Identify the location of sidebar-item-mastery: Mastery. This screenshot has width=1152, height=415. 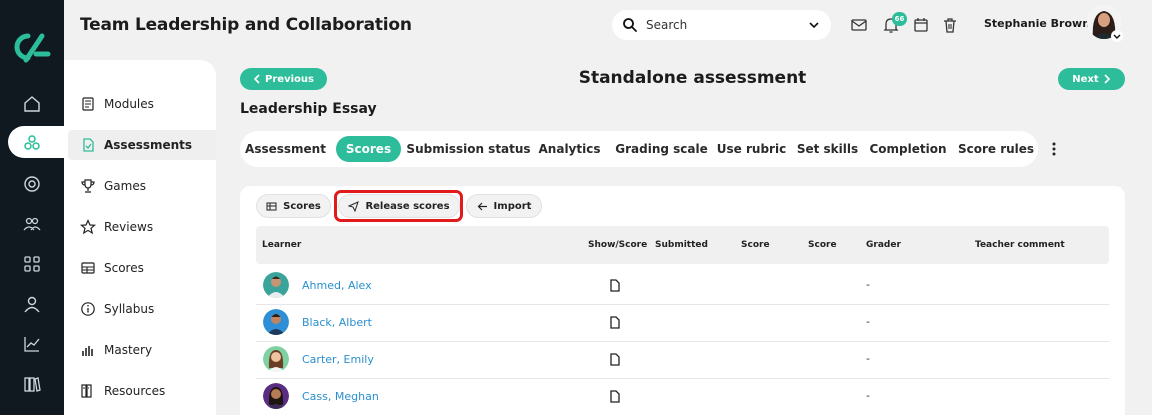
(140, 350).